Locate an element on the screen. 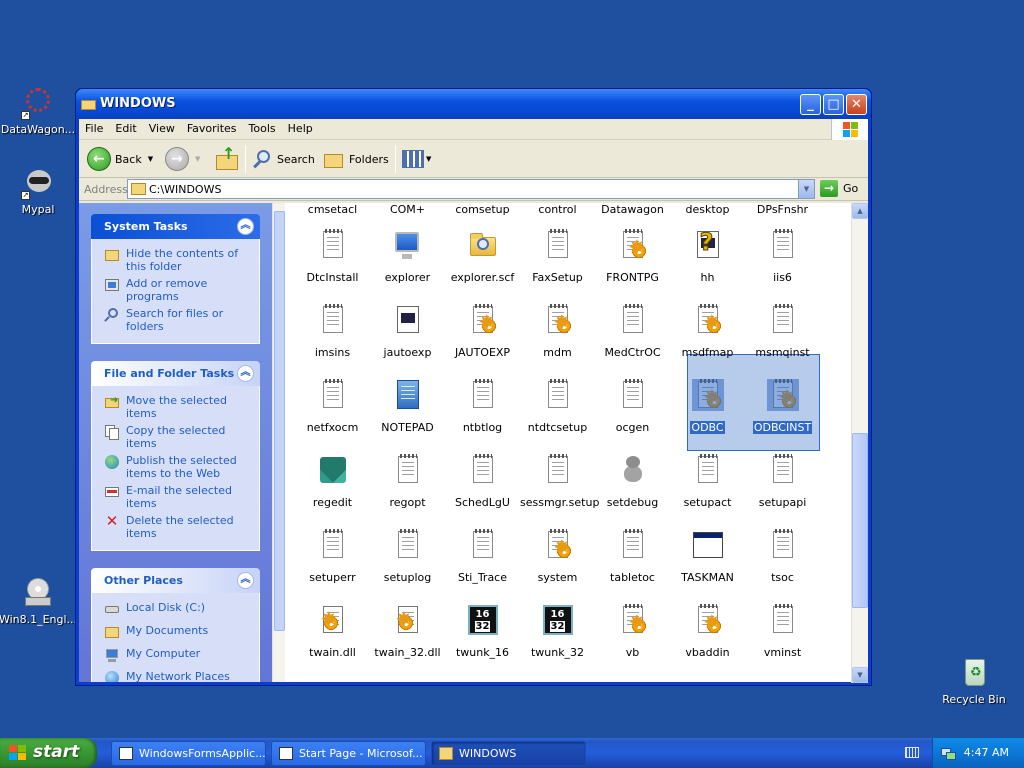 The height and width of the screenshot is (768, 1024). file-item: ? hh is located at coordinates (707, 264).